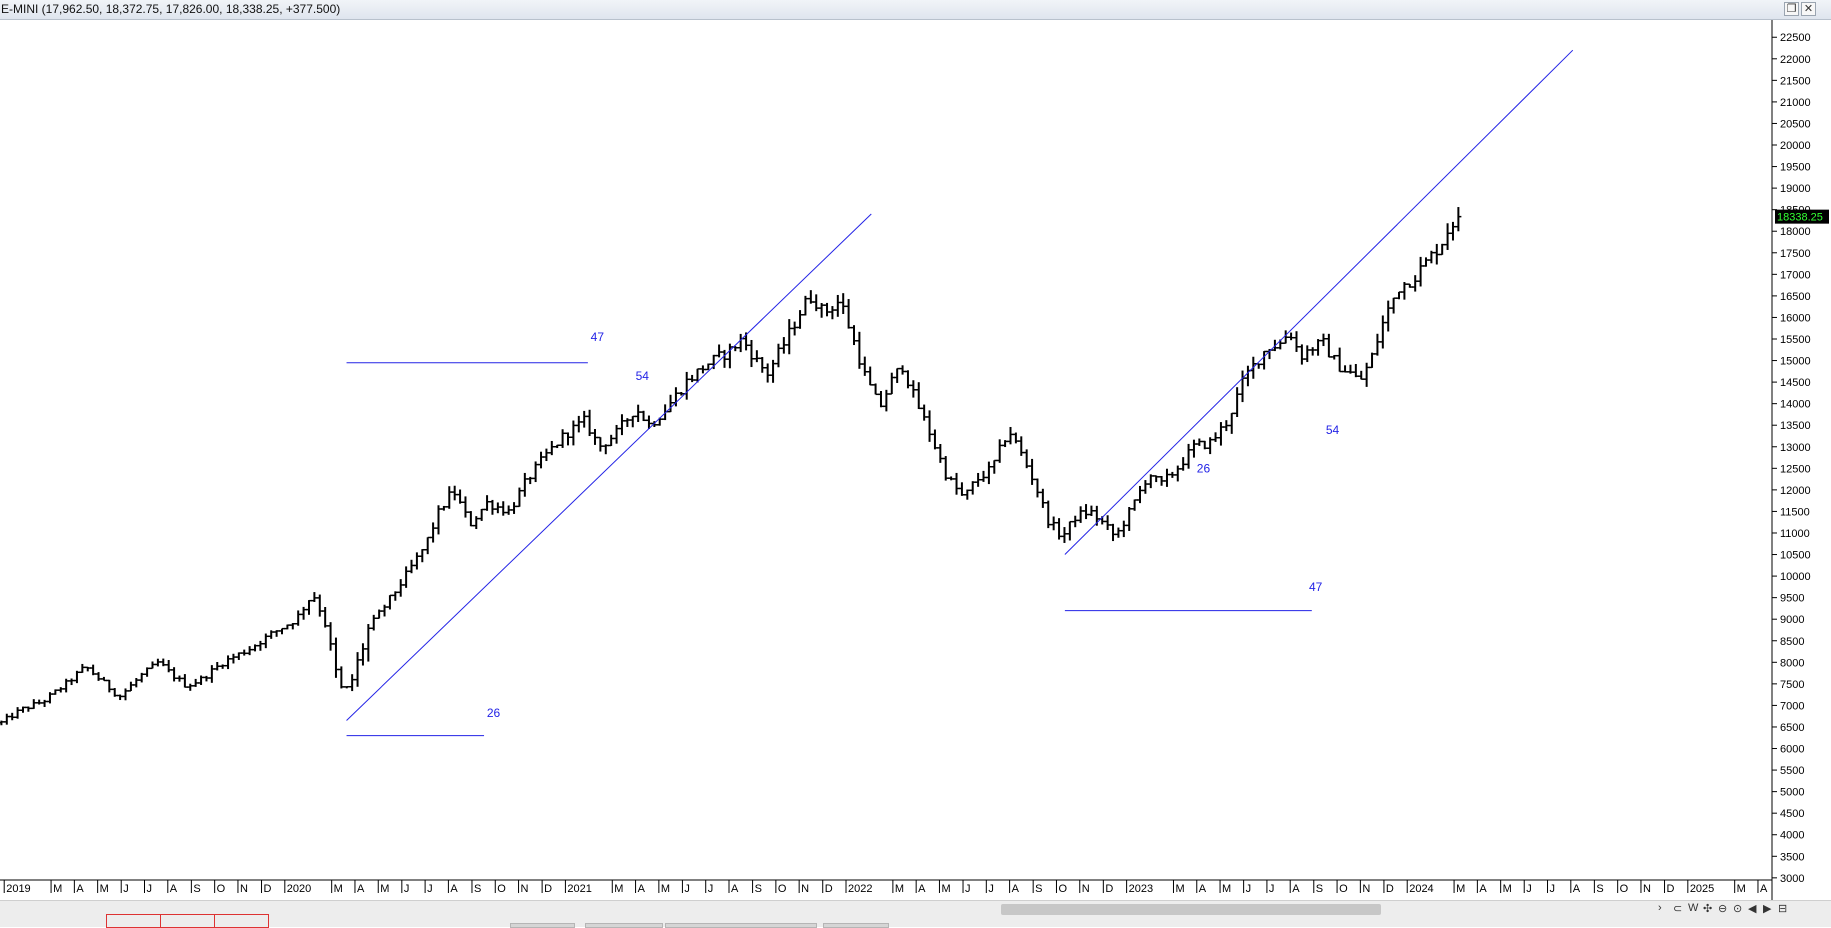 The width and height of the screenshot is (1831, 928). What do you see at coordinates (1792, 793) in the screenshot?
I see `price-axis-label: 5000` at bounding box center [1792, 793].